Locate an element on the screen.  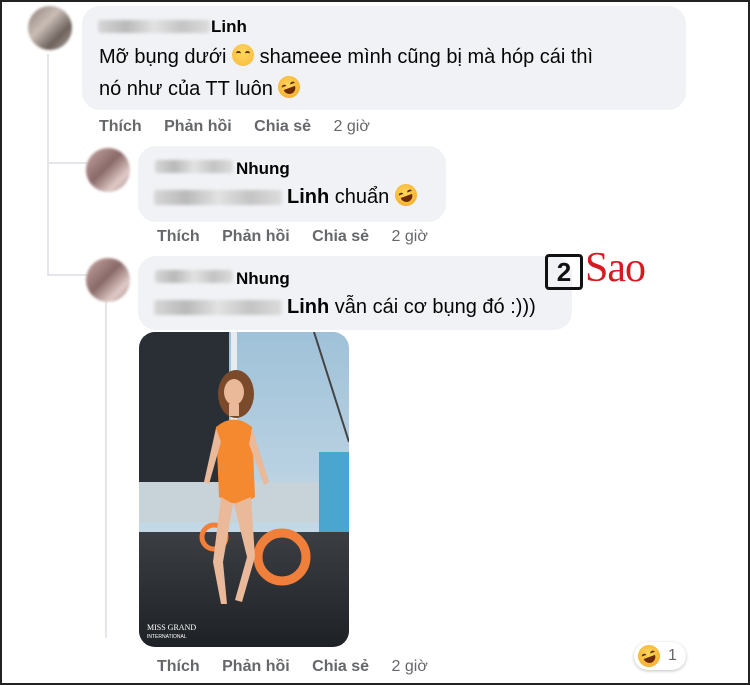
haha-reaction-icon is located at coordinates (649, 656).